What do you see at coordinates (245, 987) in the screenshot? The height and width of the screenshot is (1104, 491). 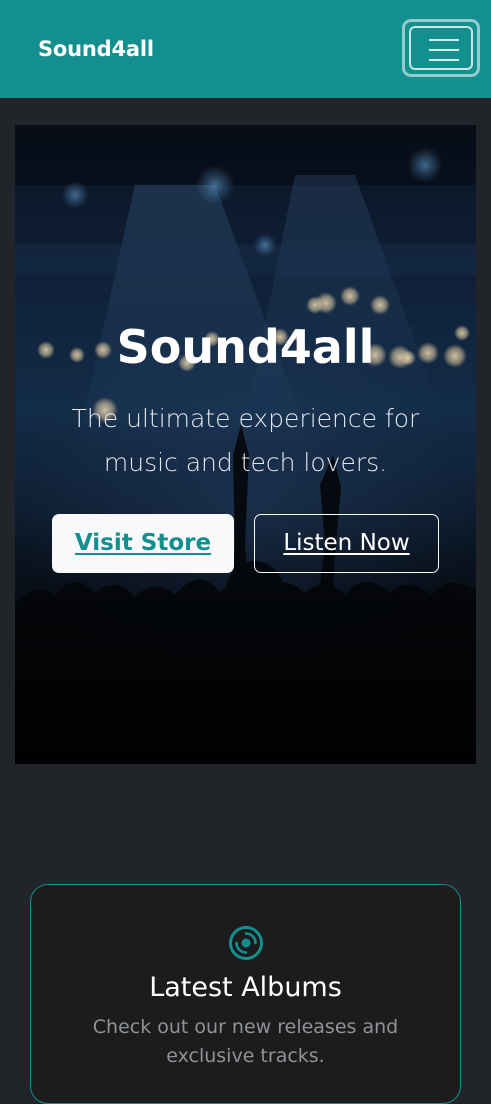 I see `card-title: Latest Albums` at bounding box center [245, 987].